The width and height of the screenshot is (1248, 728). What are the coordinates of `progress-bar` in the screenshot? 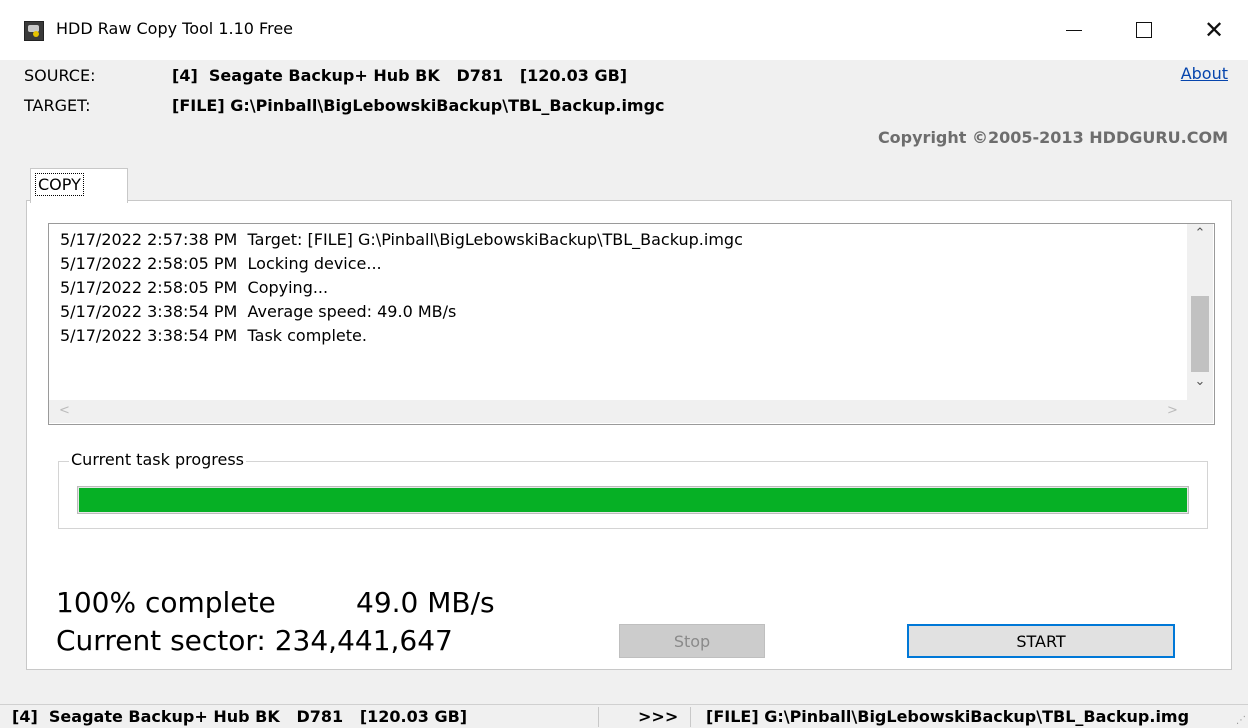 It's located at (633, 500).